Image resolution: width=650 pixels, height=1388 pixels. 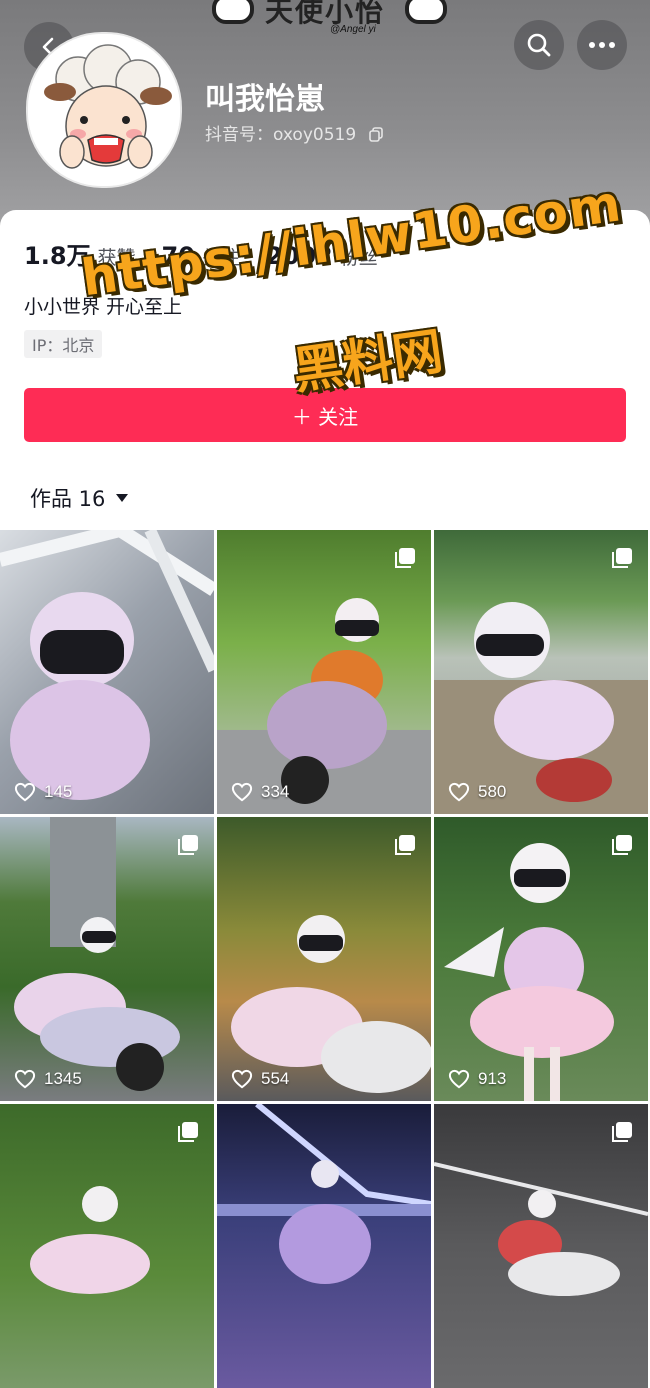 What do you see at coordinates (265, 99) in the screenshot?
I see `profile-name: 叫我怡崽` at bounding box center [265, 99].